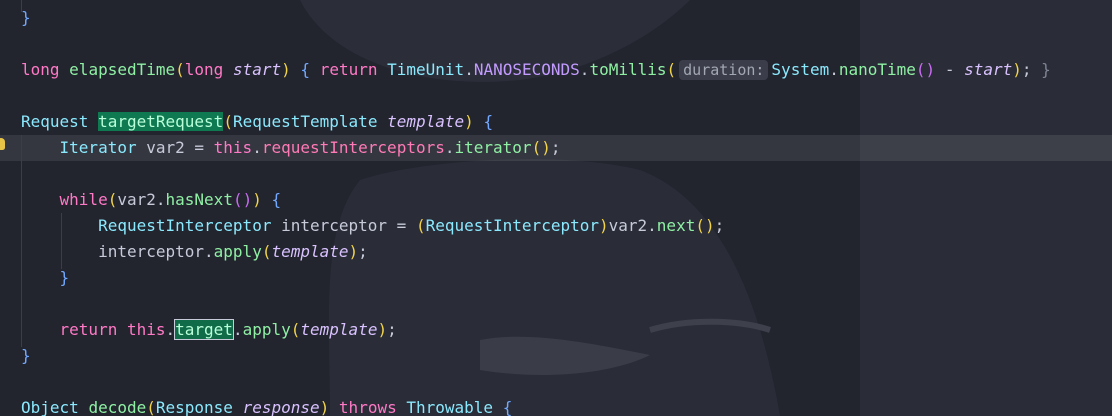 This screenshot has width=1112, height=416. Describe the element at coordinates (122, 69) in the screenshot. I see `code-token: elapsedTime` at that location.